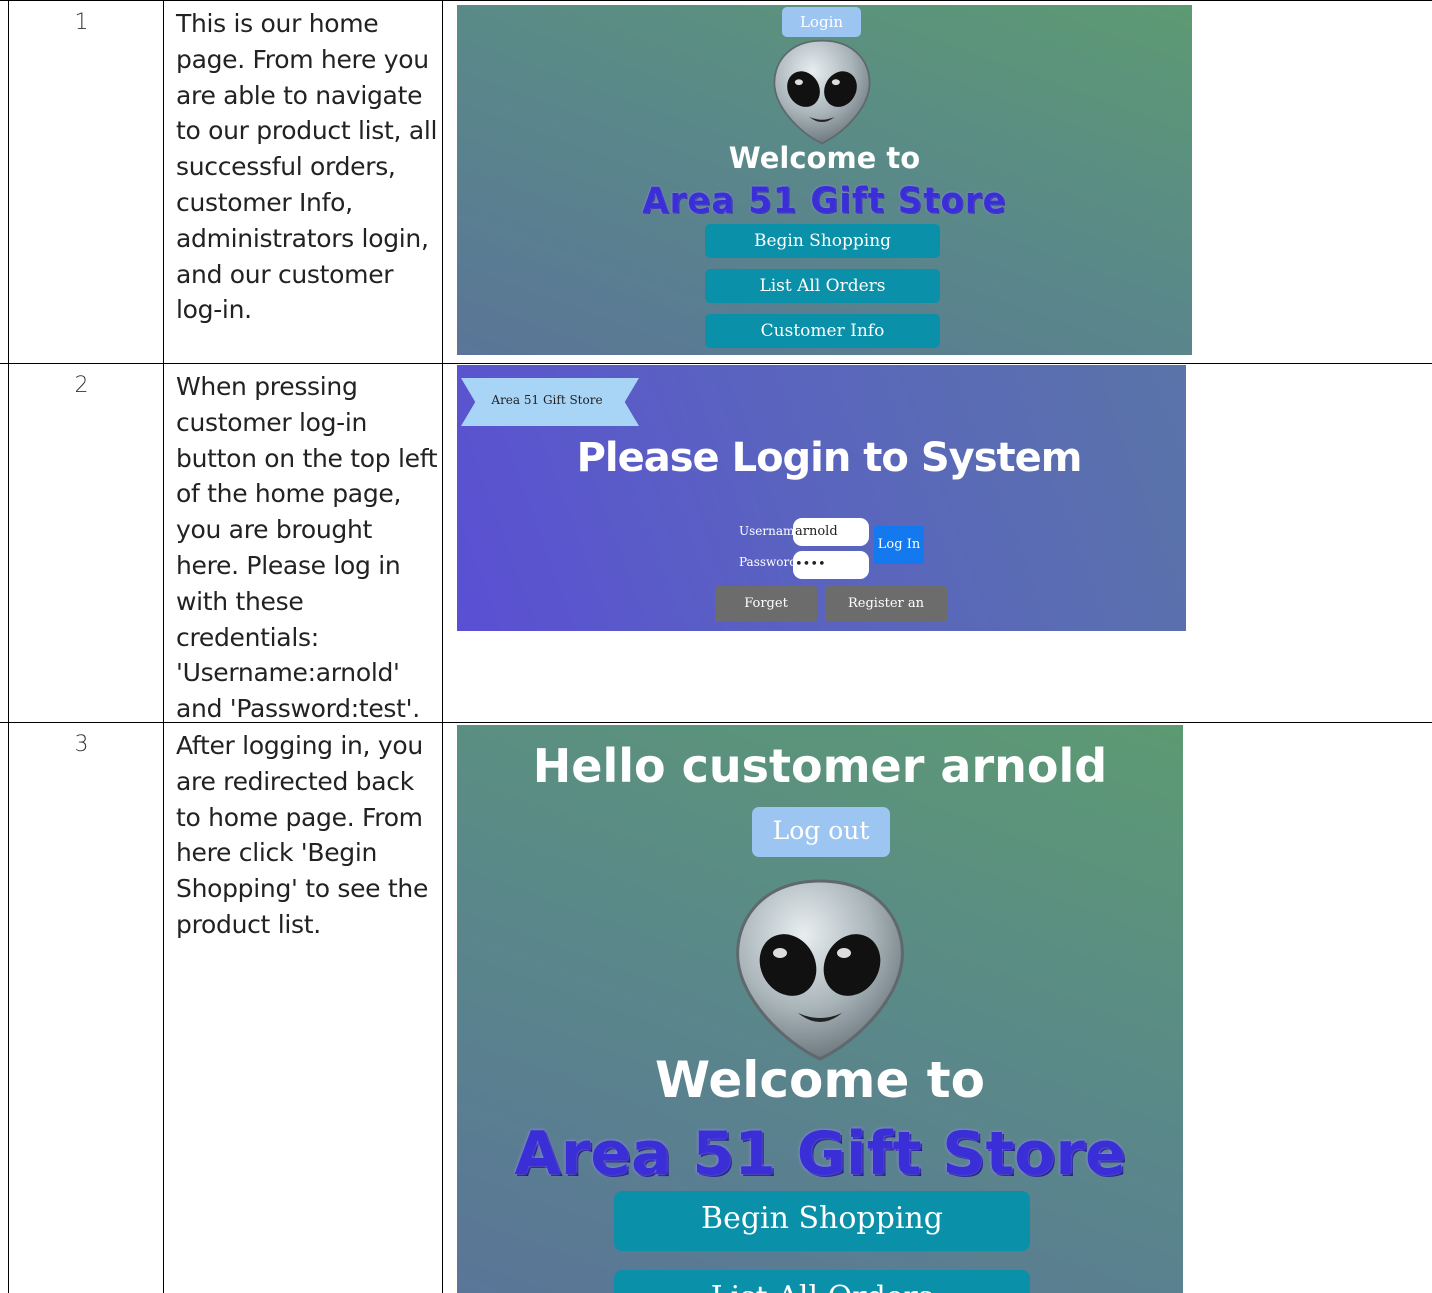 The image size is (1432, 1293). What do you see at coordinates (821, 832) in the screenshot?
I see `log-out-button: Log out` at bounding box center [821, 832].